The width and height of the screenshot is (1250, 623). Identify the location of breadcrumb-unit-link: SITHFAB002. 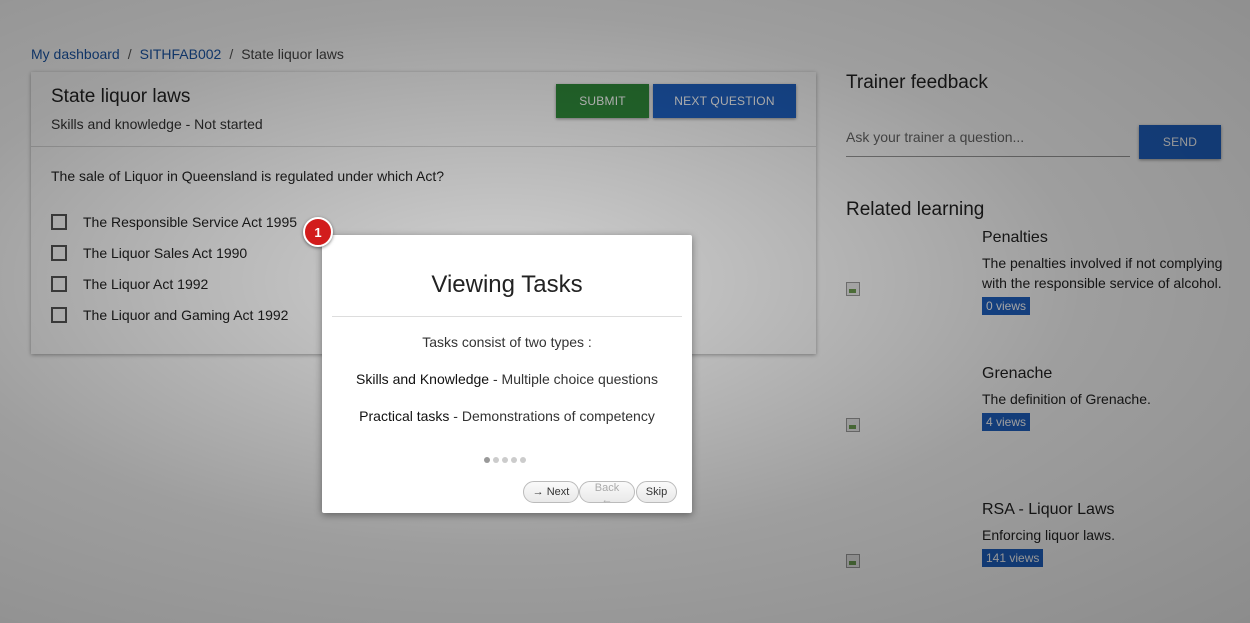
(181, 54).